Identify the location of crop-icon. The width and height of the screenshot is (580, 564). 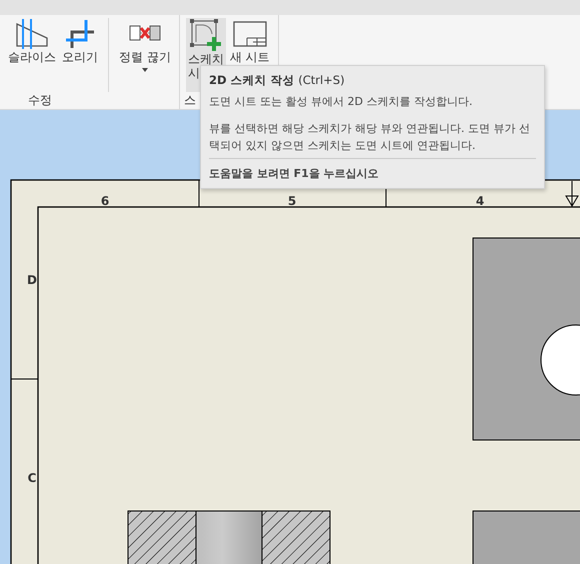
(80, 34).